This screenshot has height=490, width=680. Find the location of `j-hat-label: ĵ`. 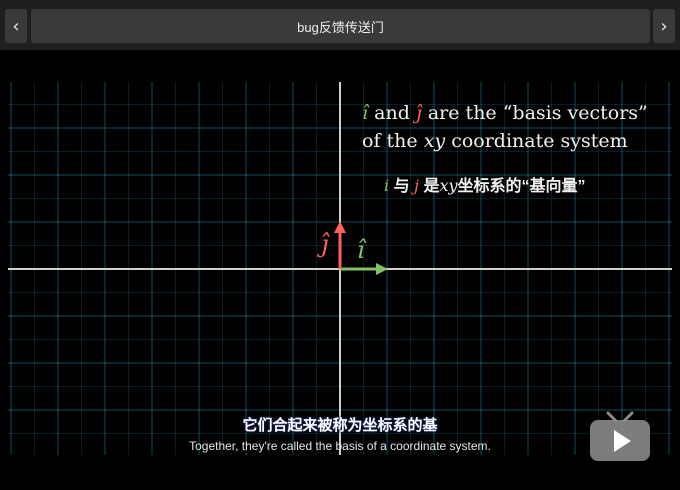

j-hat-label: ĵ is located at coordinates (325, 244).